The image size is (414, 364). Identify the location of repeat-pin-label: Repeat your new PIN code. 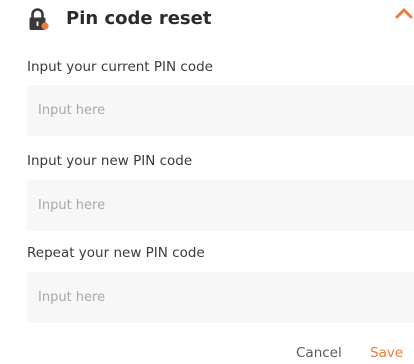
(116, 253).